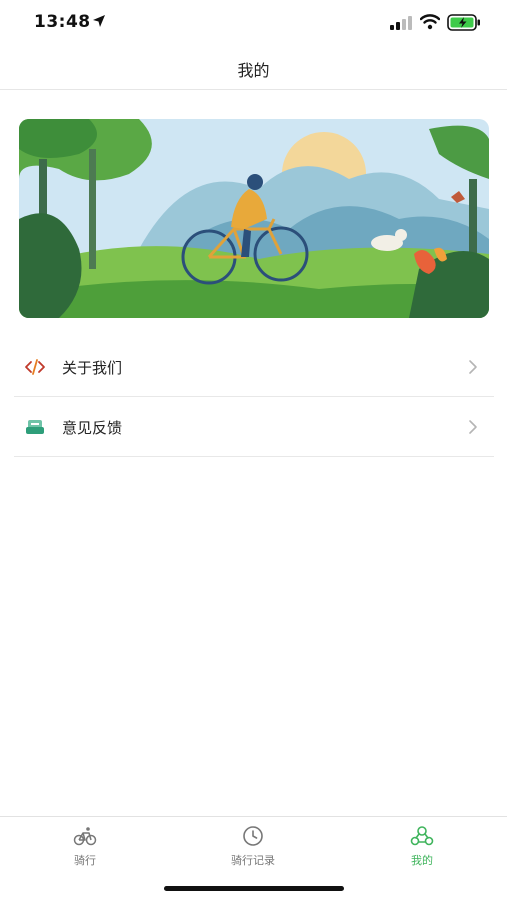  Describe the element at coordinates (253, 70) in the screenshot. I see `page-title: 我的` at that location.